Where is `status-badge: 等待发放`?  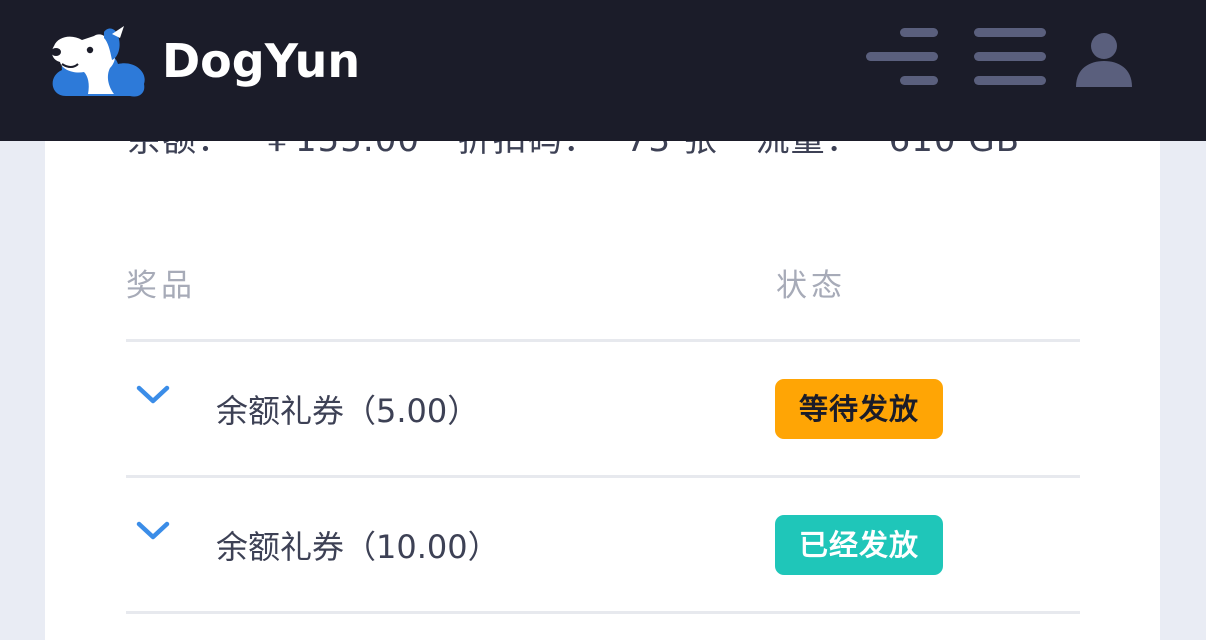
status-badge: 等待发放 is located at coordinates (859, 409).